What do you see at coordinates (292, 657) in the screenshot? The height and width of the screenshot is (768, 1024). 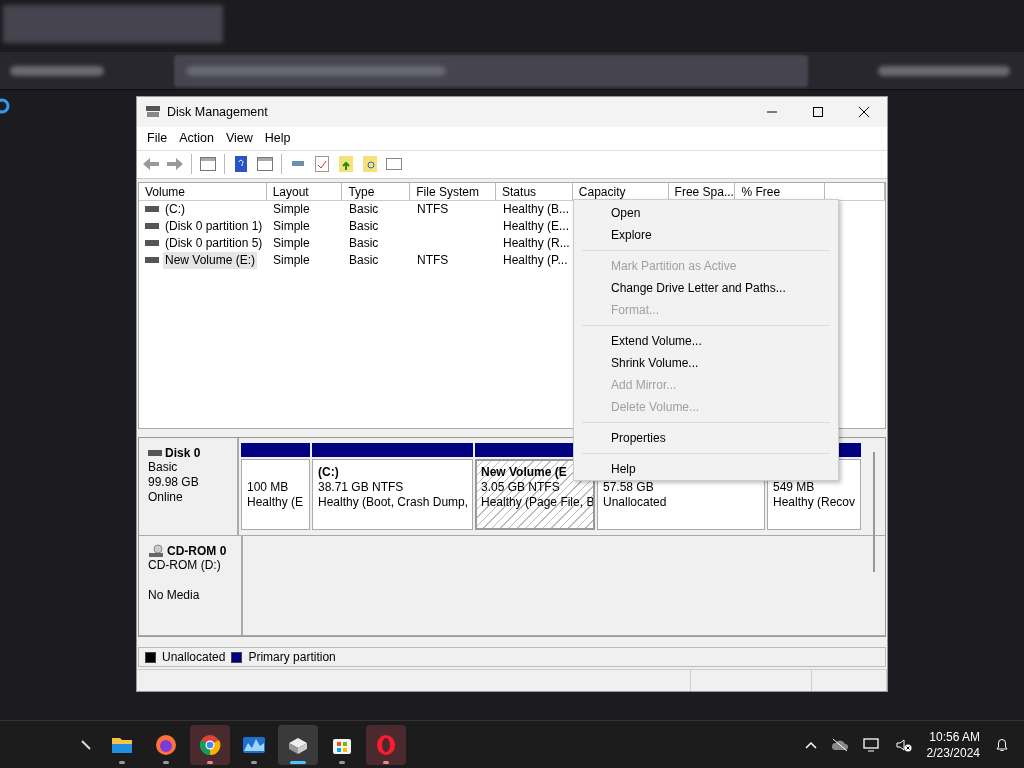 I see `legend-label: Primary partition` at bounding box center [292, 657].